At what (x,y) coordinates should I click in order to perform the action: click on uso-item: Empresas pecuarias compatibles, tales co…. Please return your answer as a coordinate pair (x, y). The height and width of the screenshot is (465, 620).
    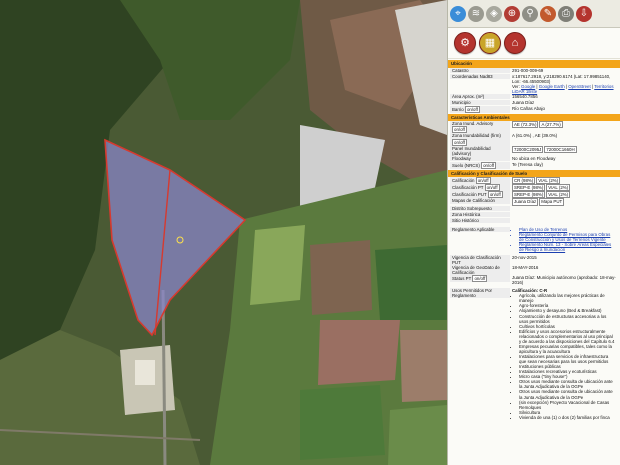
    Looking at the image, I should click on (567, 349).